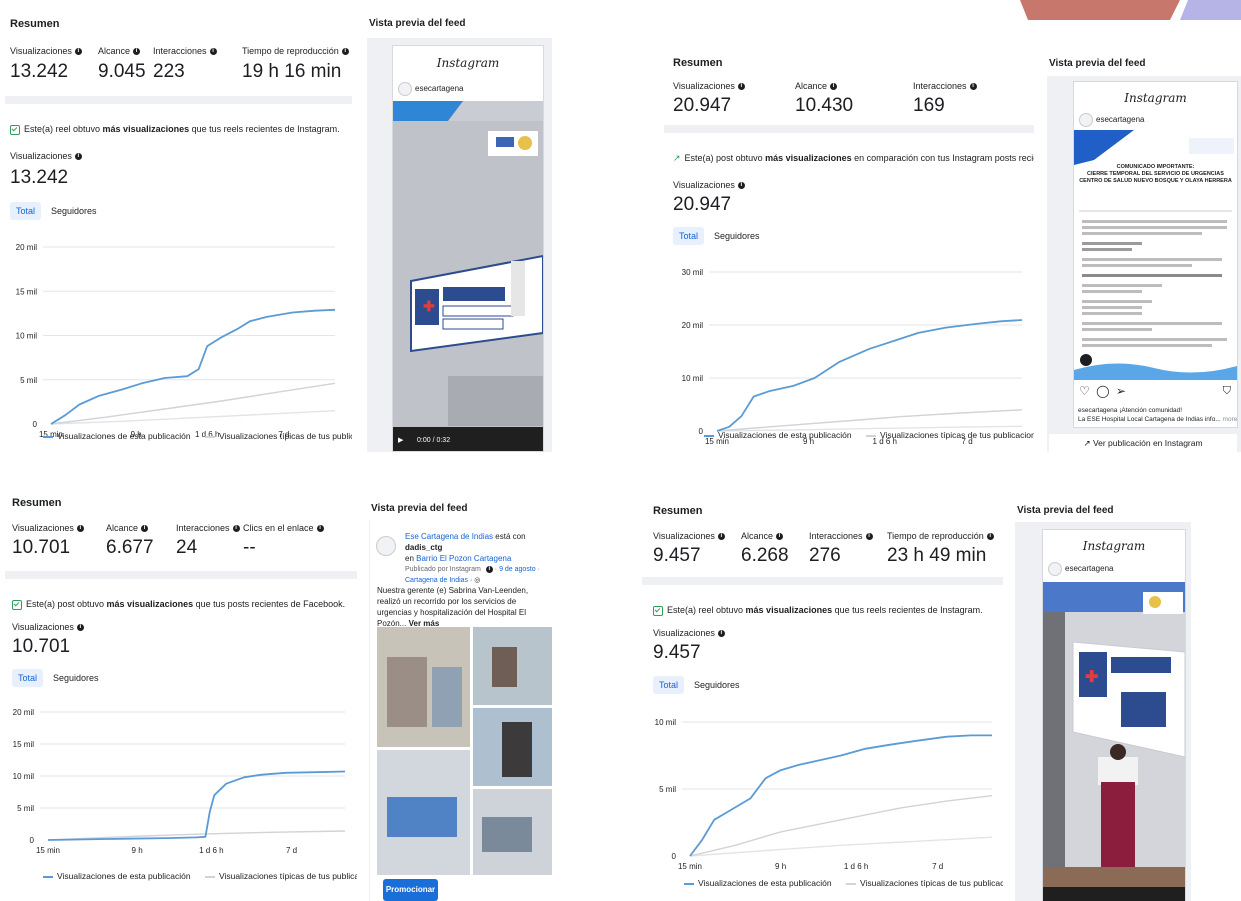 The image size is (1241, 901). I want to click on avatar, so click(405, 89).